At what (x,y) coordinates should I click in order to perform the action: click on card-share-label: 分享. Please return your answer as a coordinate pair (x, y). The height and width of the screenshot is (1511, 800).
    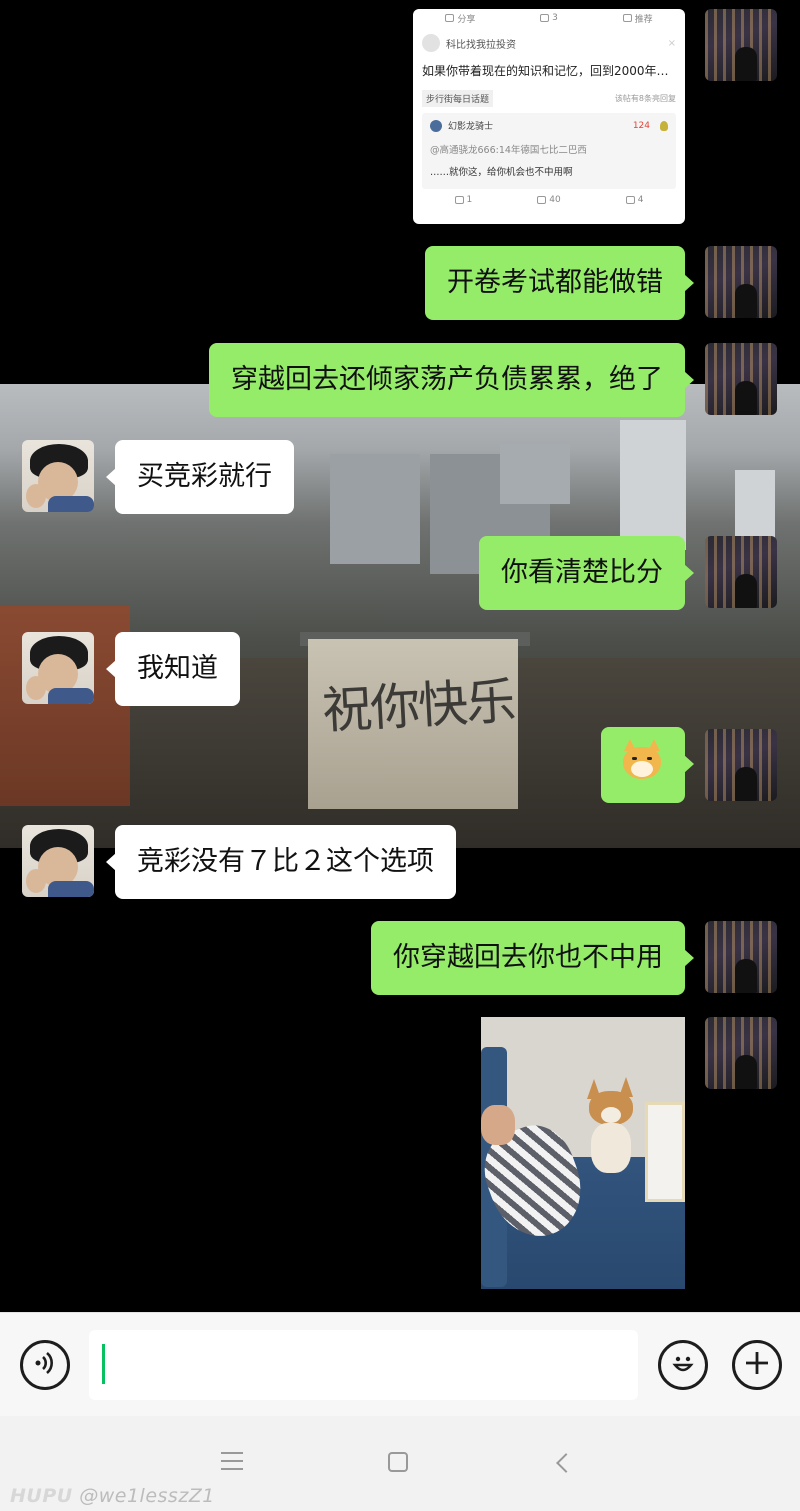
    Looking at the image, I should click on (466, 19).